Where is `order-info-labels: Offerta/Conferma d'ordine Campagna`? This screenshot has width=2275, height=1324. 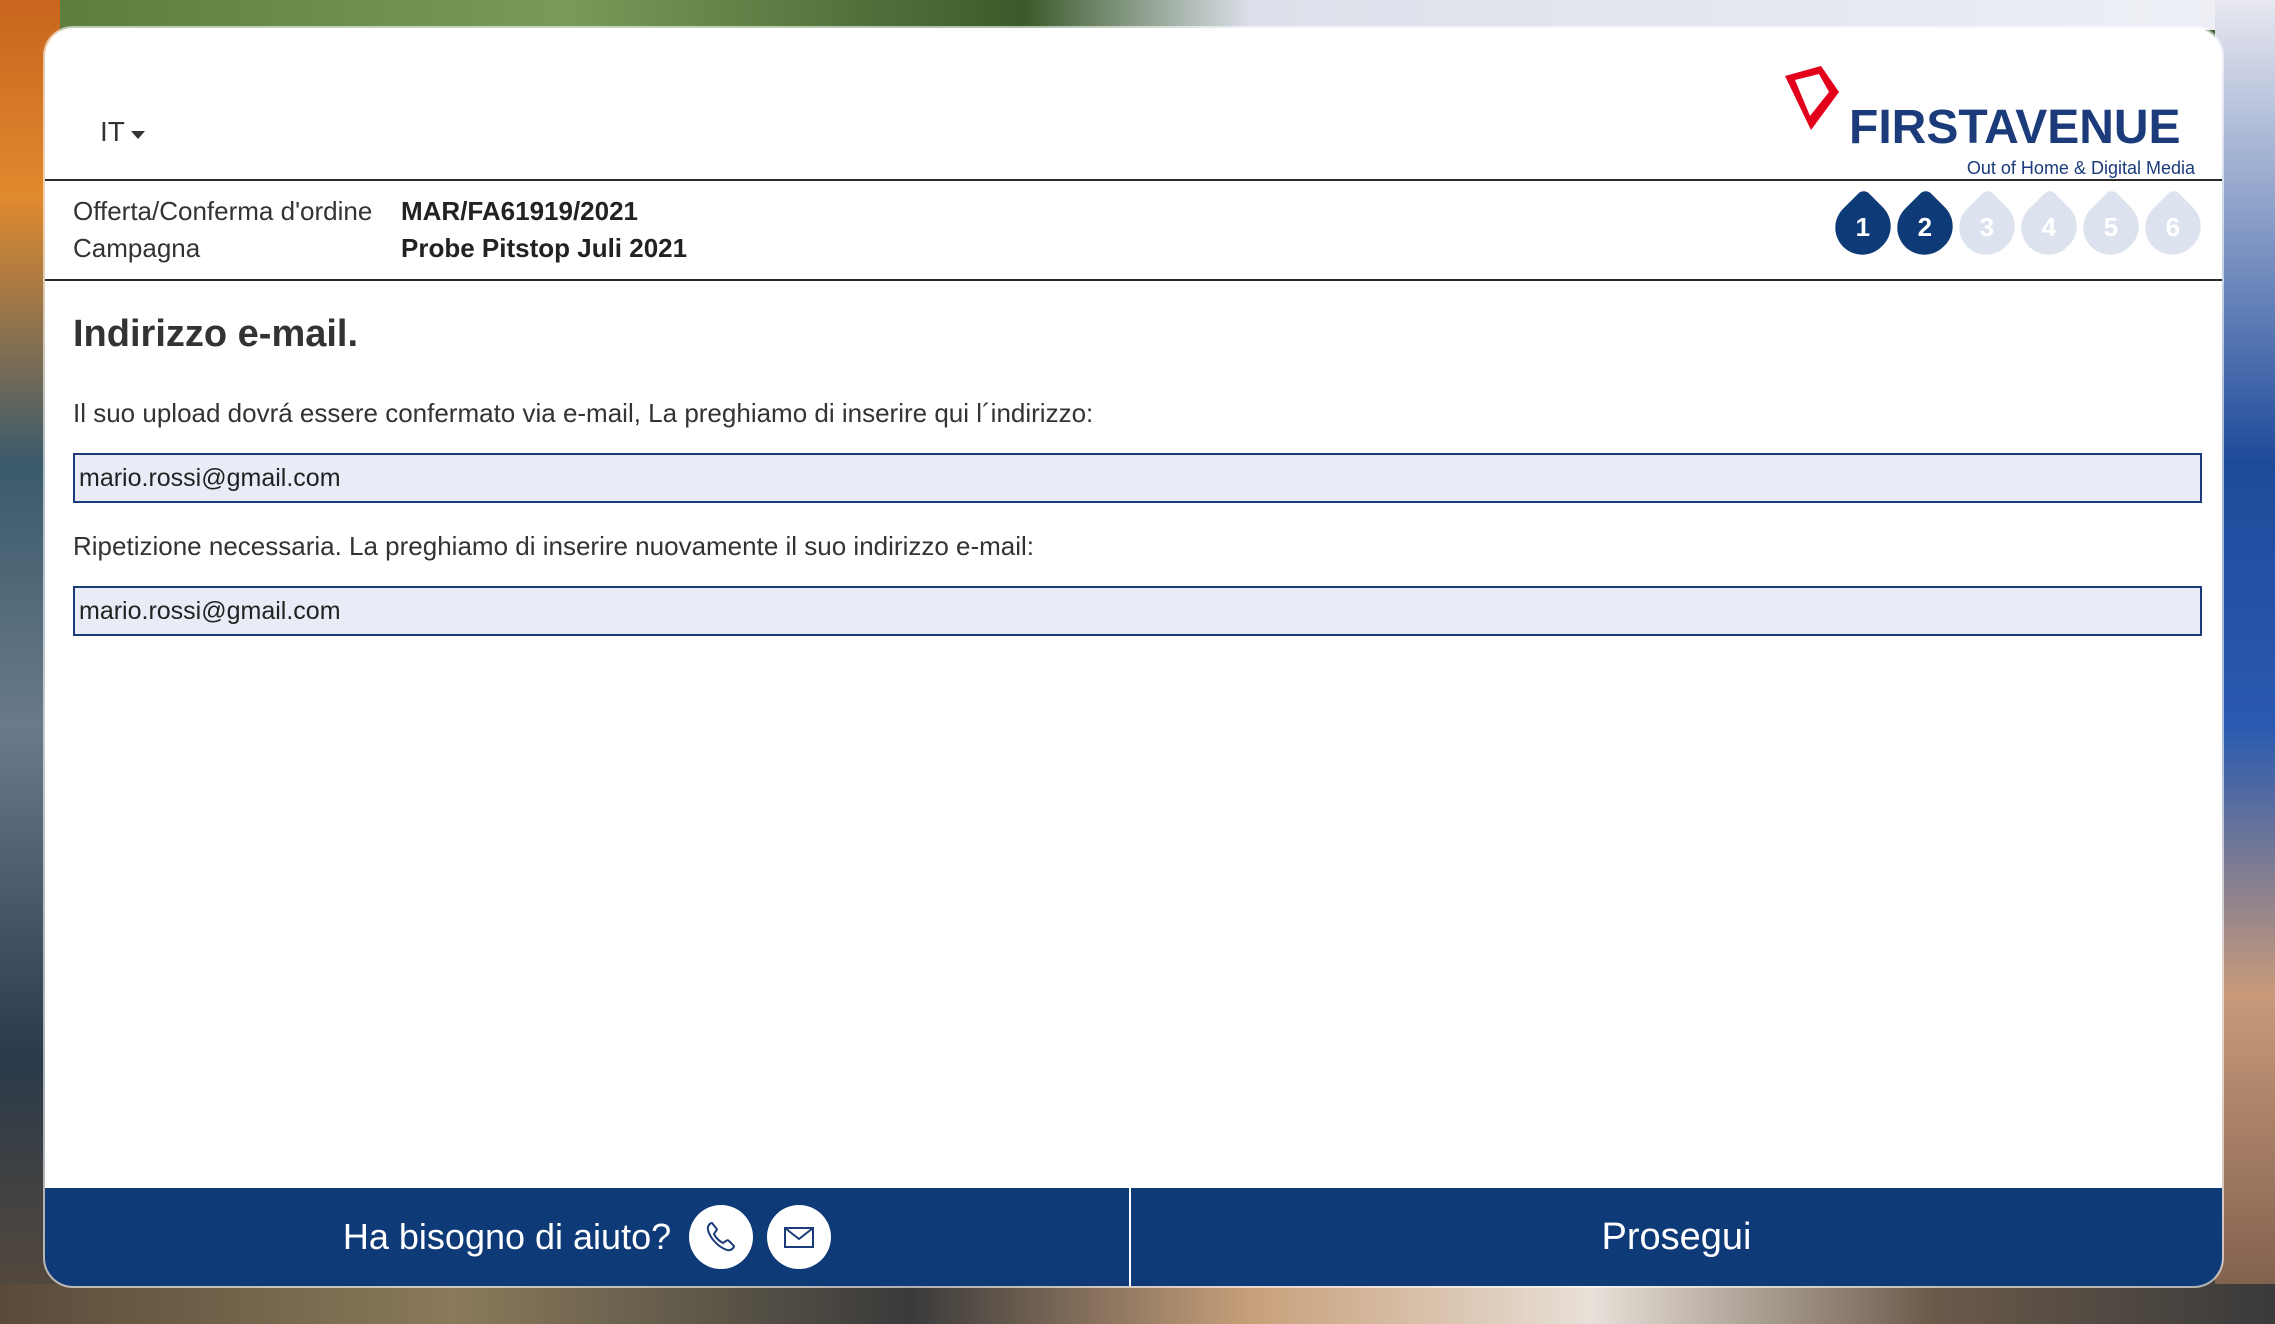
order-info-labels: Offerta/Conferma d'ordine Campagna is located at coordinates (222, 230).